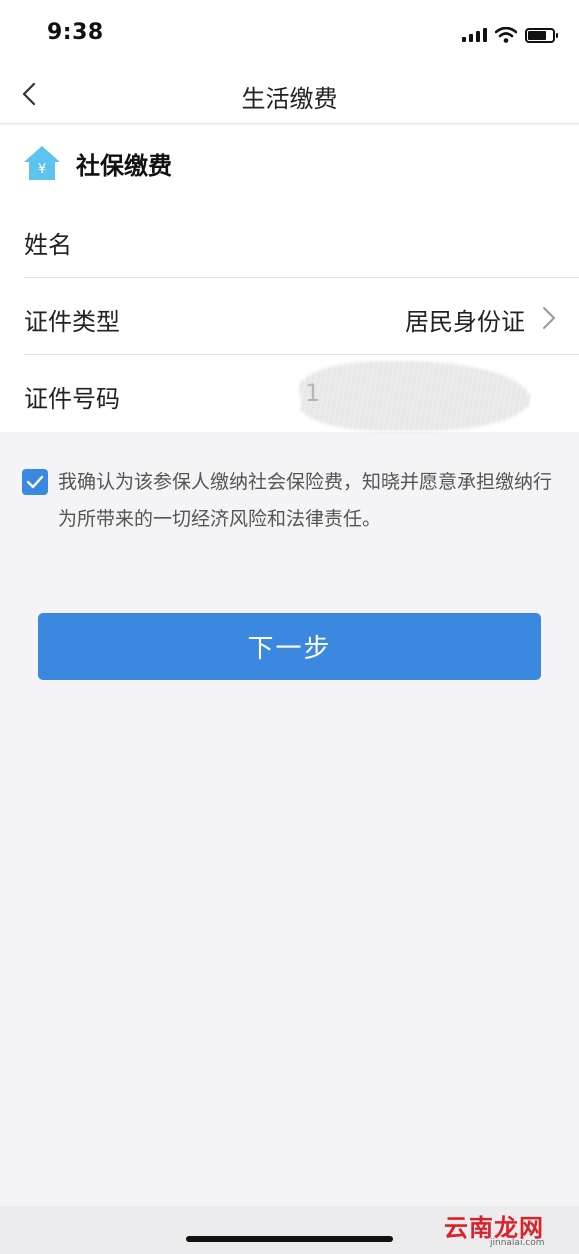 This screenshot has width=579, height=1254. What do you see at coordinates (517, 1243) in the screenshot?
I see `watermark-url: jinnalai.com` at bounding box center [517, 1243].